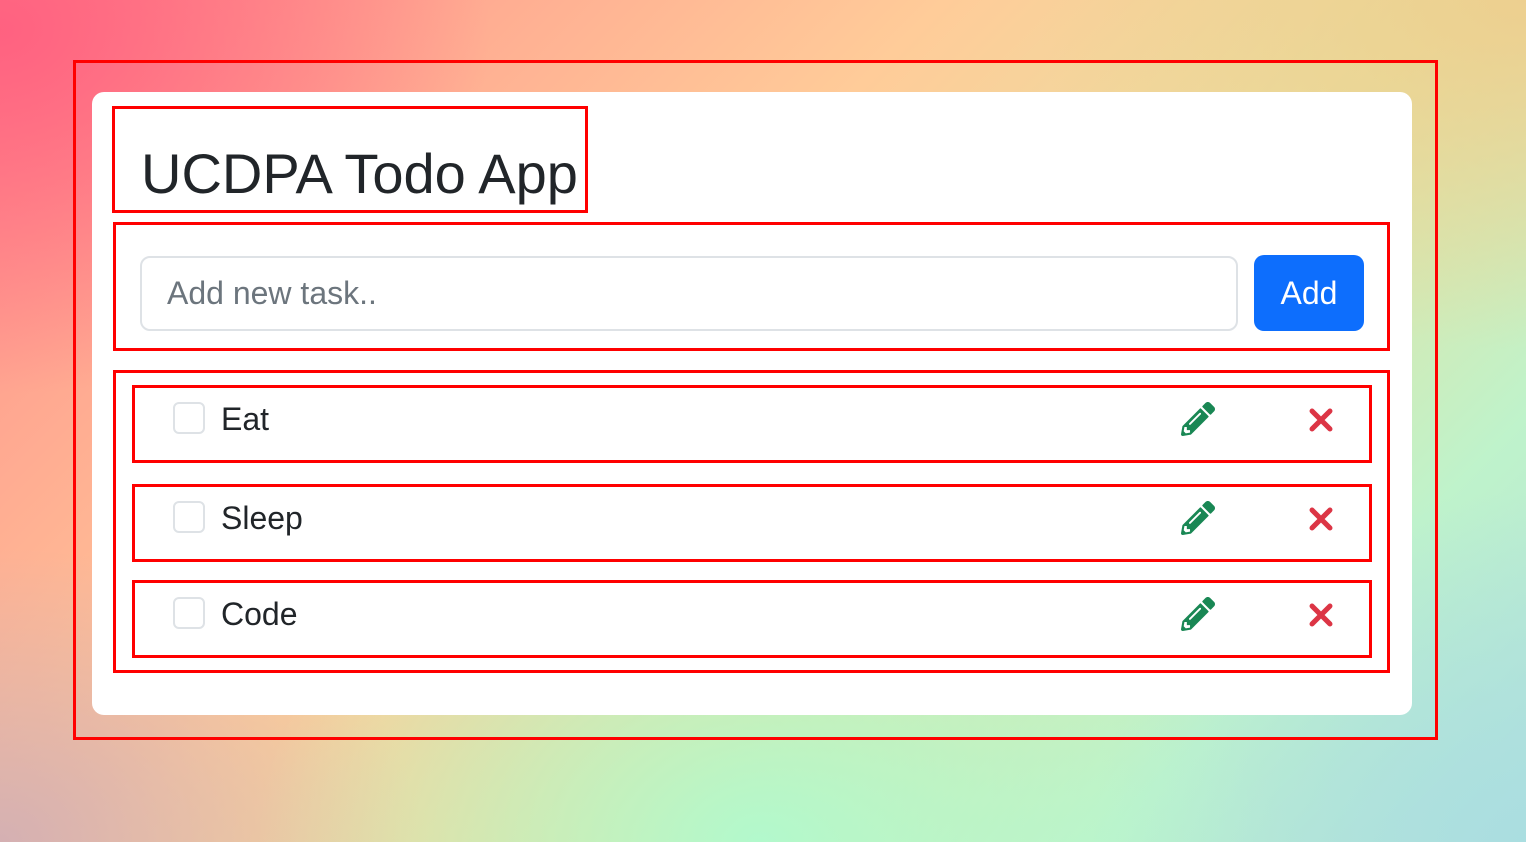  What do you see at coordinates (259, 614) in the screenshot?
I see `todo-label: Code` at bounding box center [259, 614].